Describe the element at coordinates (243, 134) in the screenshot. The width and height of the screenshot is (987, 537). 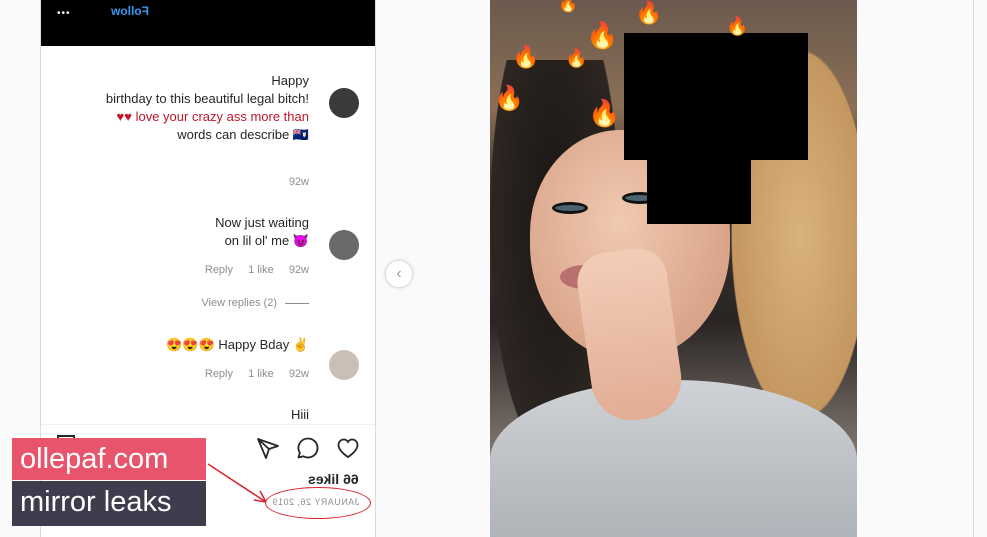
I see `comment-line: words can describe 🇦🇮` at that location.